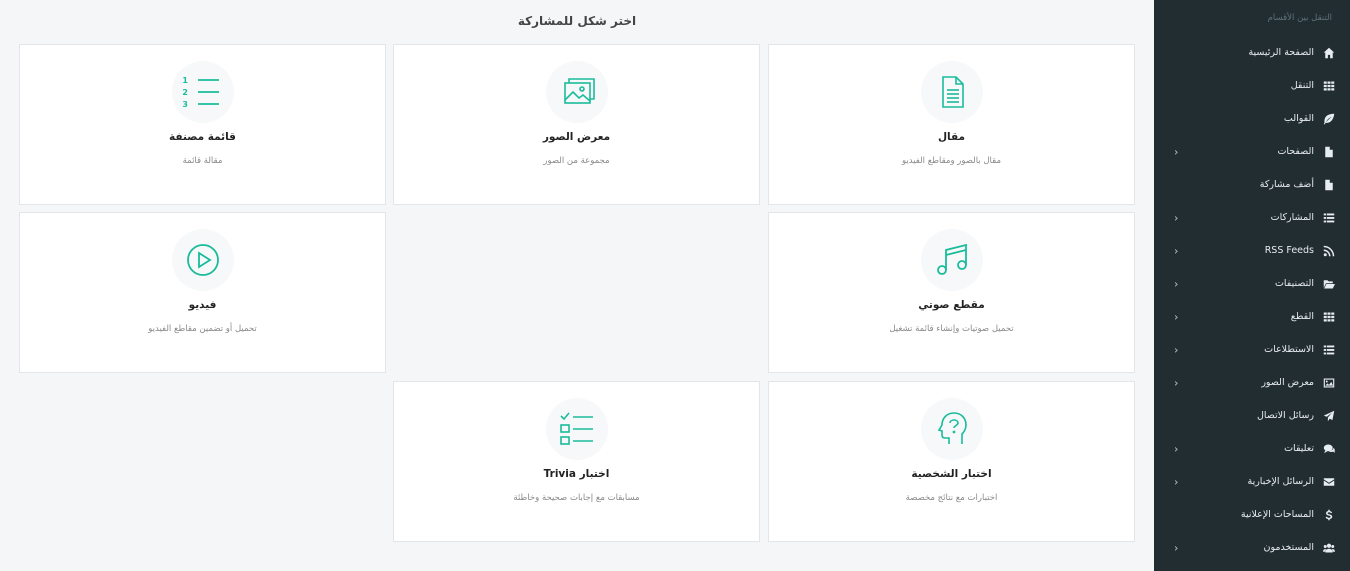 The height and width of the screenshot is (571, 1350). What do you see at coordinates (1329, 416) in the screenshot?
I see `paper-plane-icon` at bounding box center [1329, 416].